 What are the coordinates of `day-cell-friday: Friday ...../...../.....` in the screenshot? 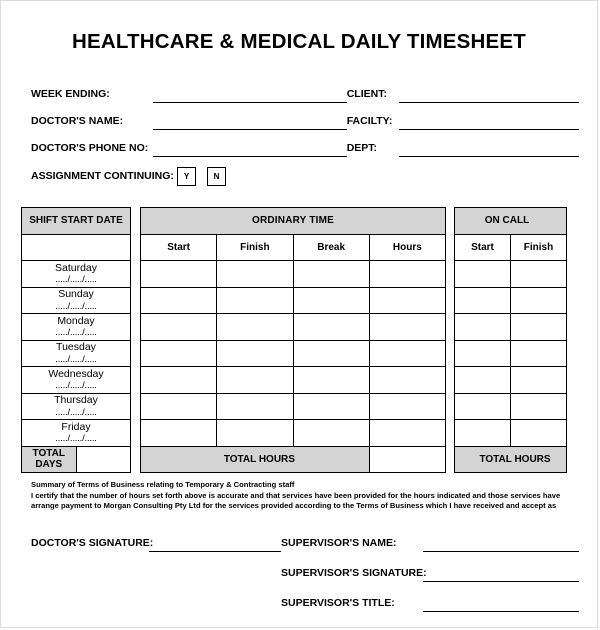 It's located at (76, 433).